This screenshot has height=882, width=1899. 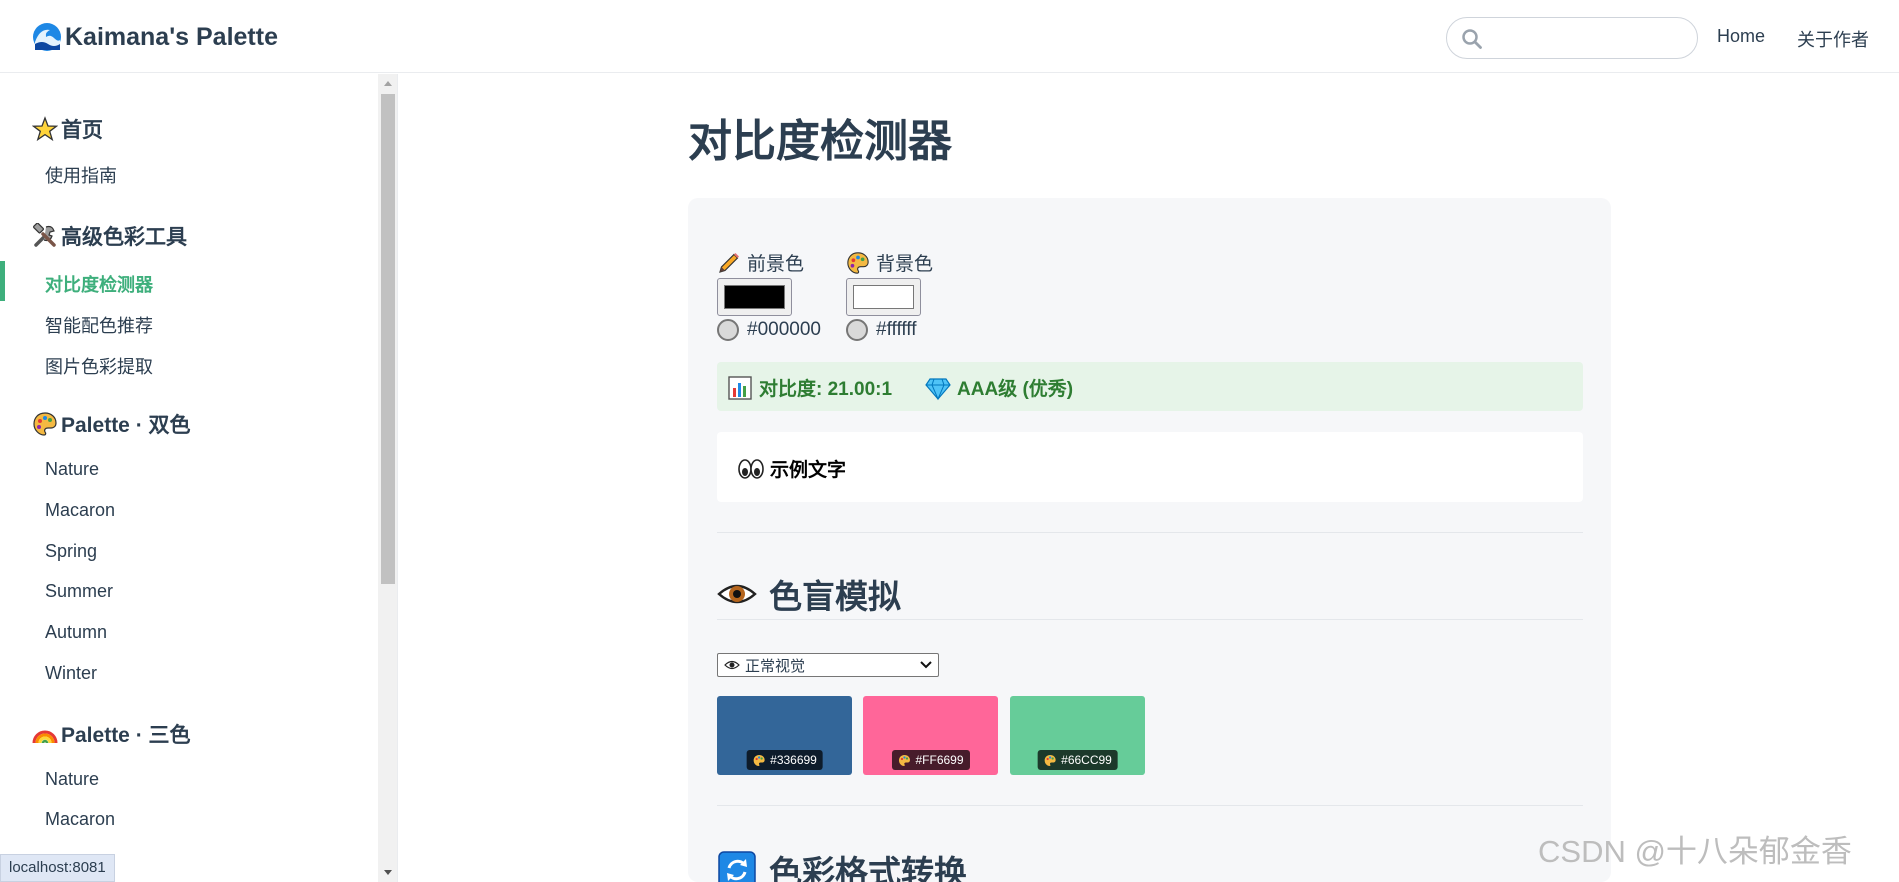 I want to click on background-radio, so click(x=857, y=330).